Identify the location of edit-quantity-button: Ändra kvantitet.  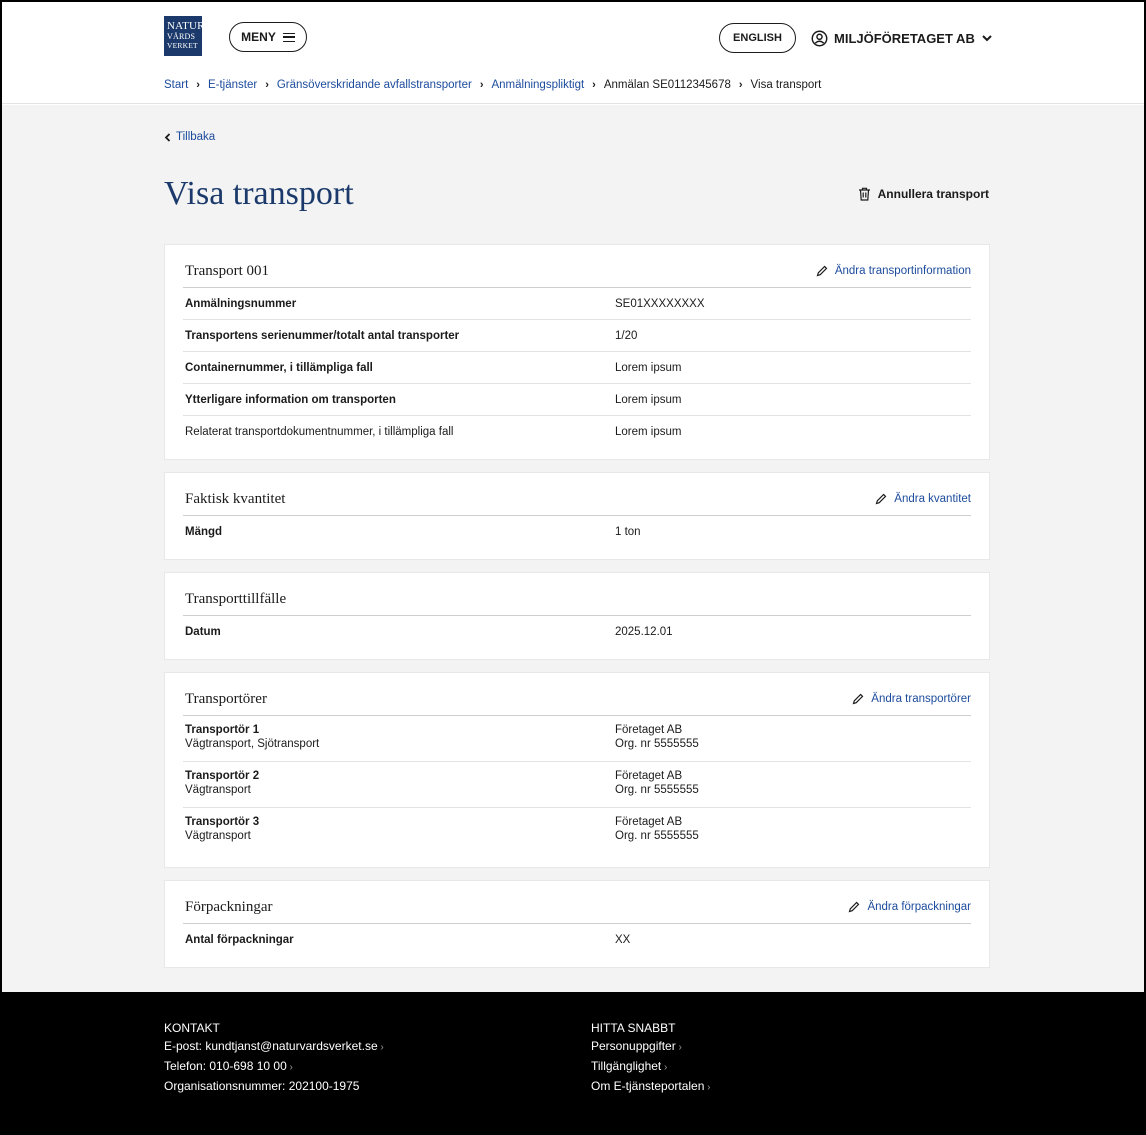
(923, 499).